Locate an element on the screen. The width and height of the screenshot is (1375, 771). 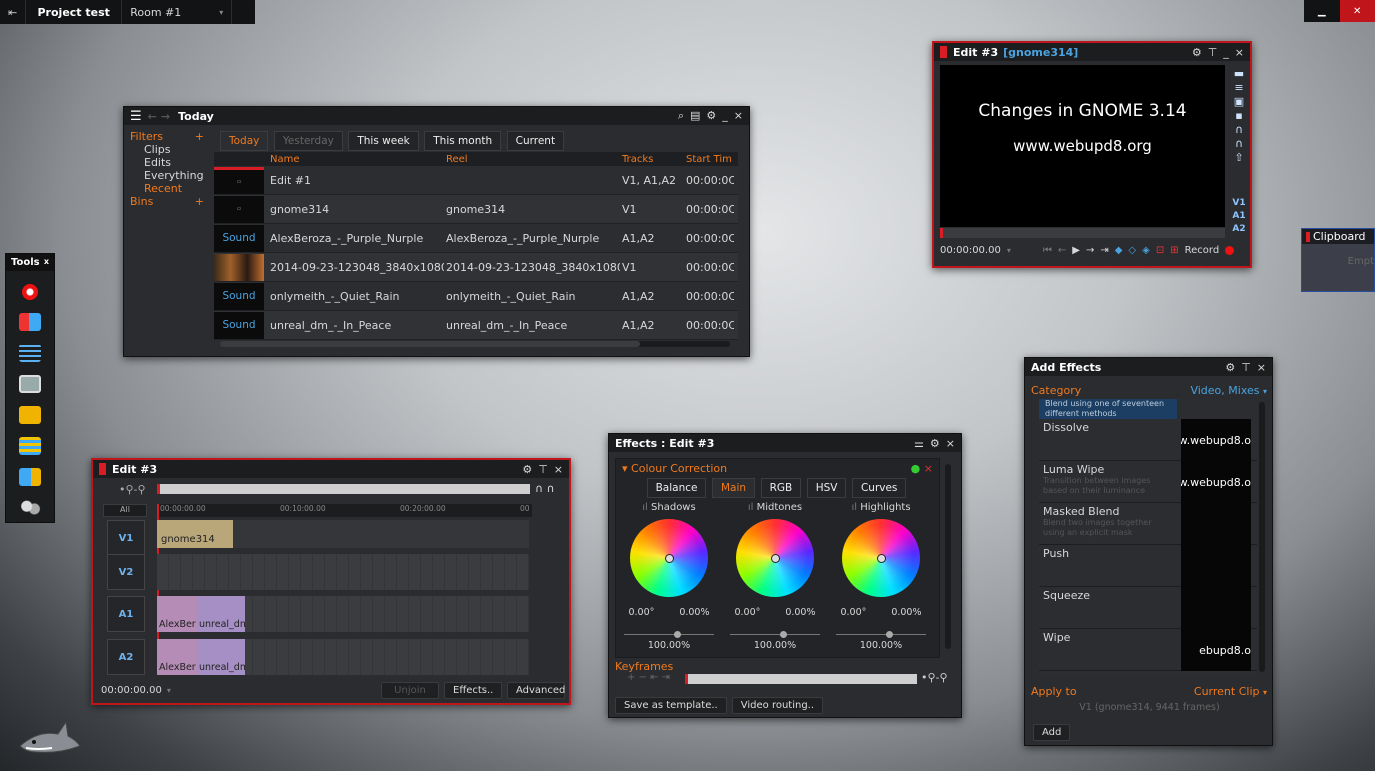
track-a2: AlexBer unreal_dm is located at coordinates (343, 657).